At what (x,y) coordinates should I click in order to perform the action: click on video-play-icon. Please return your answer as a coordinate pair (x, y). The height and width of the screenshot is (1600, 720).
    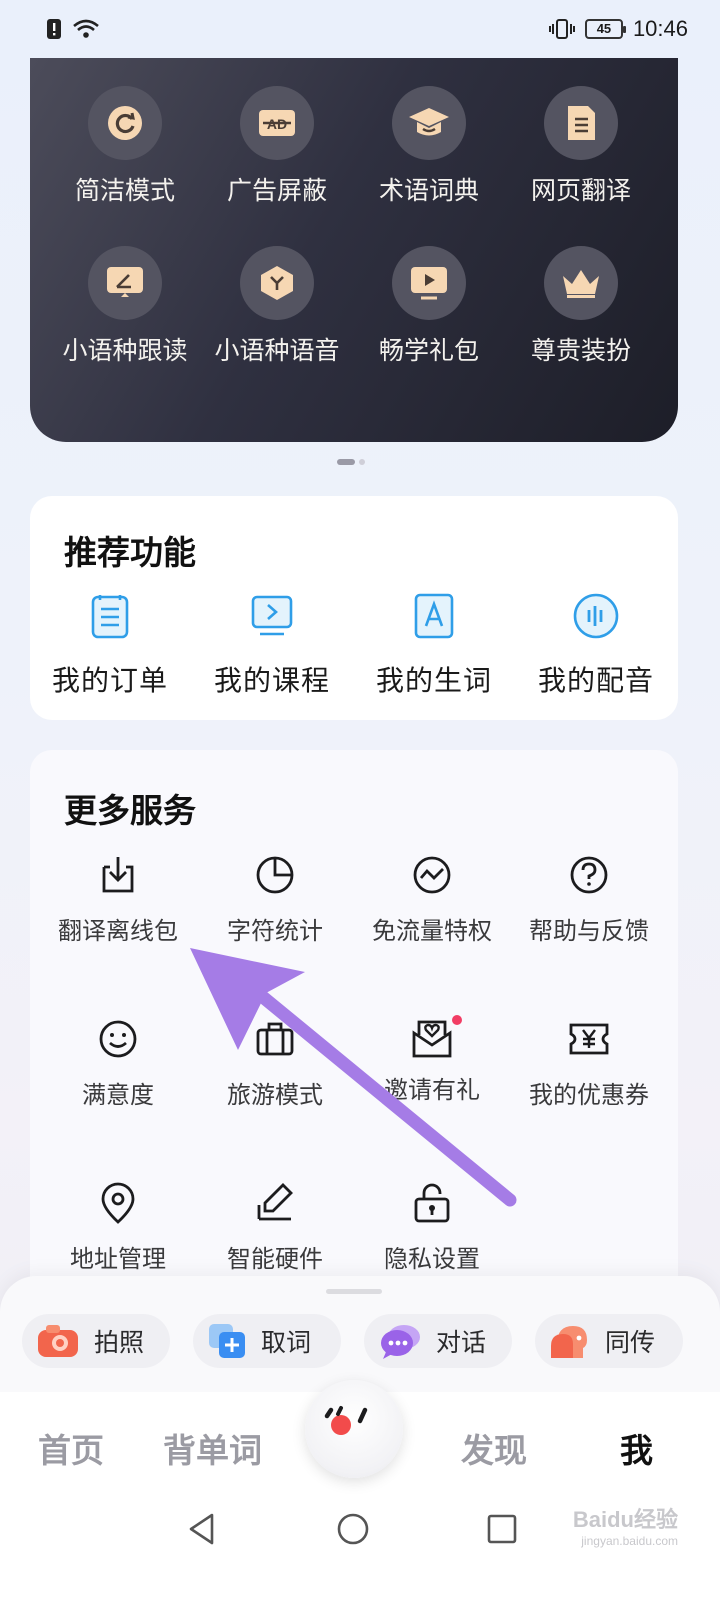
    Looking at the image, I should click on (429, 283).